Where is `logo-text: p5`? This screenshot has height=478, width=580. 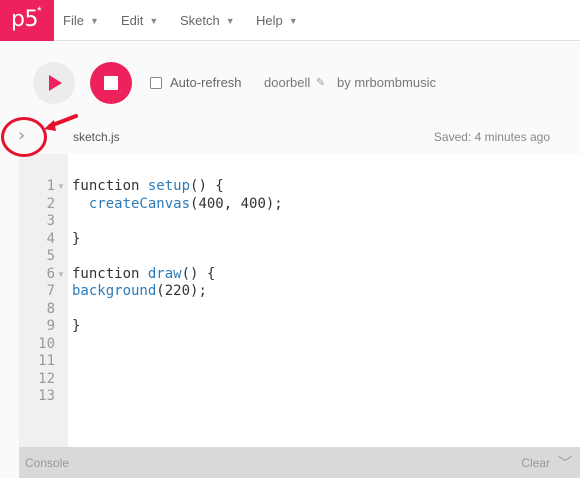 logo-text: p5 is located at coordinates (24, 19).